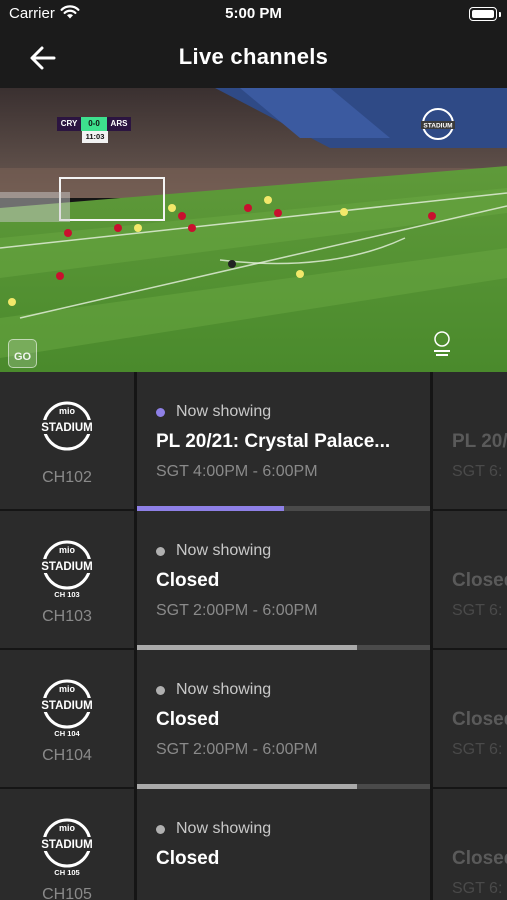 The height and width of the screenshot is (900, 507). I want to click on channel-number: CH104, so click(67, 755).